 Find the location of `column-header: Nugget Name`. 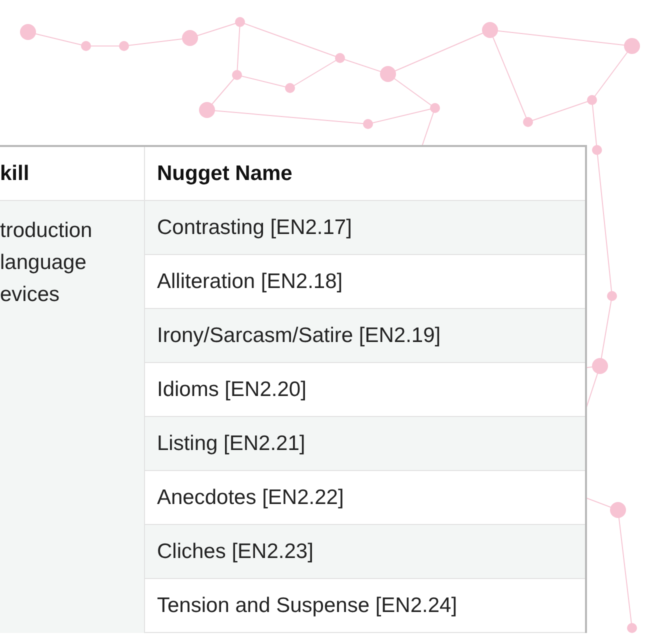

column-header: Nugget Name is located at coordinates (365, 173).